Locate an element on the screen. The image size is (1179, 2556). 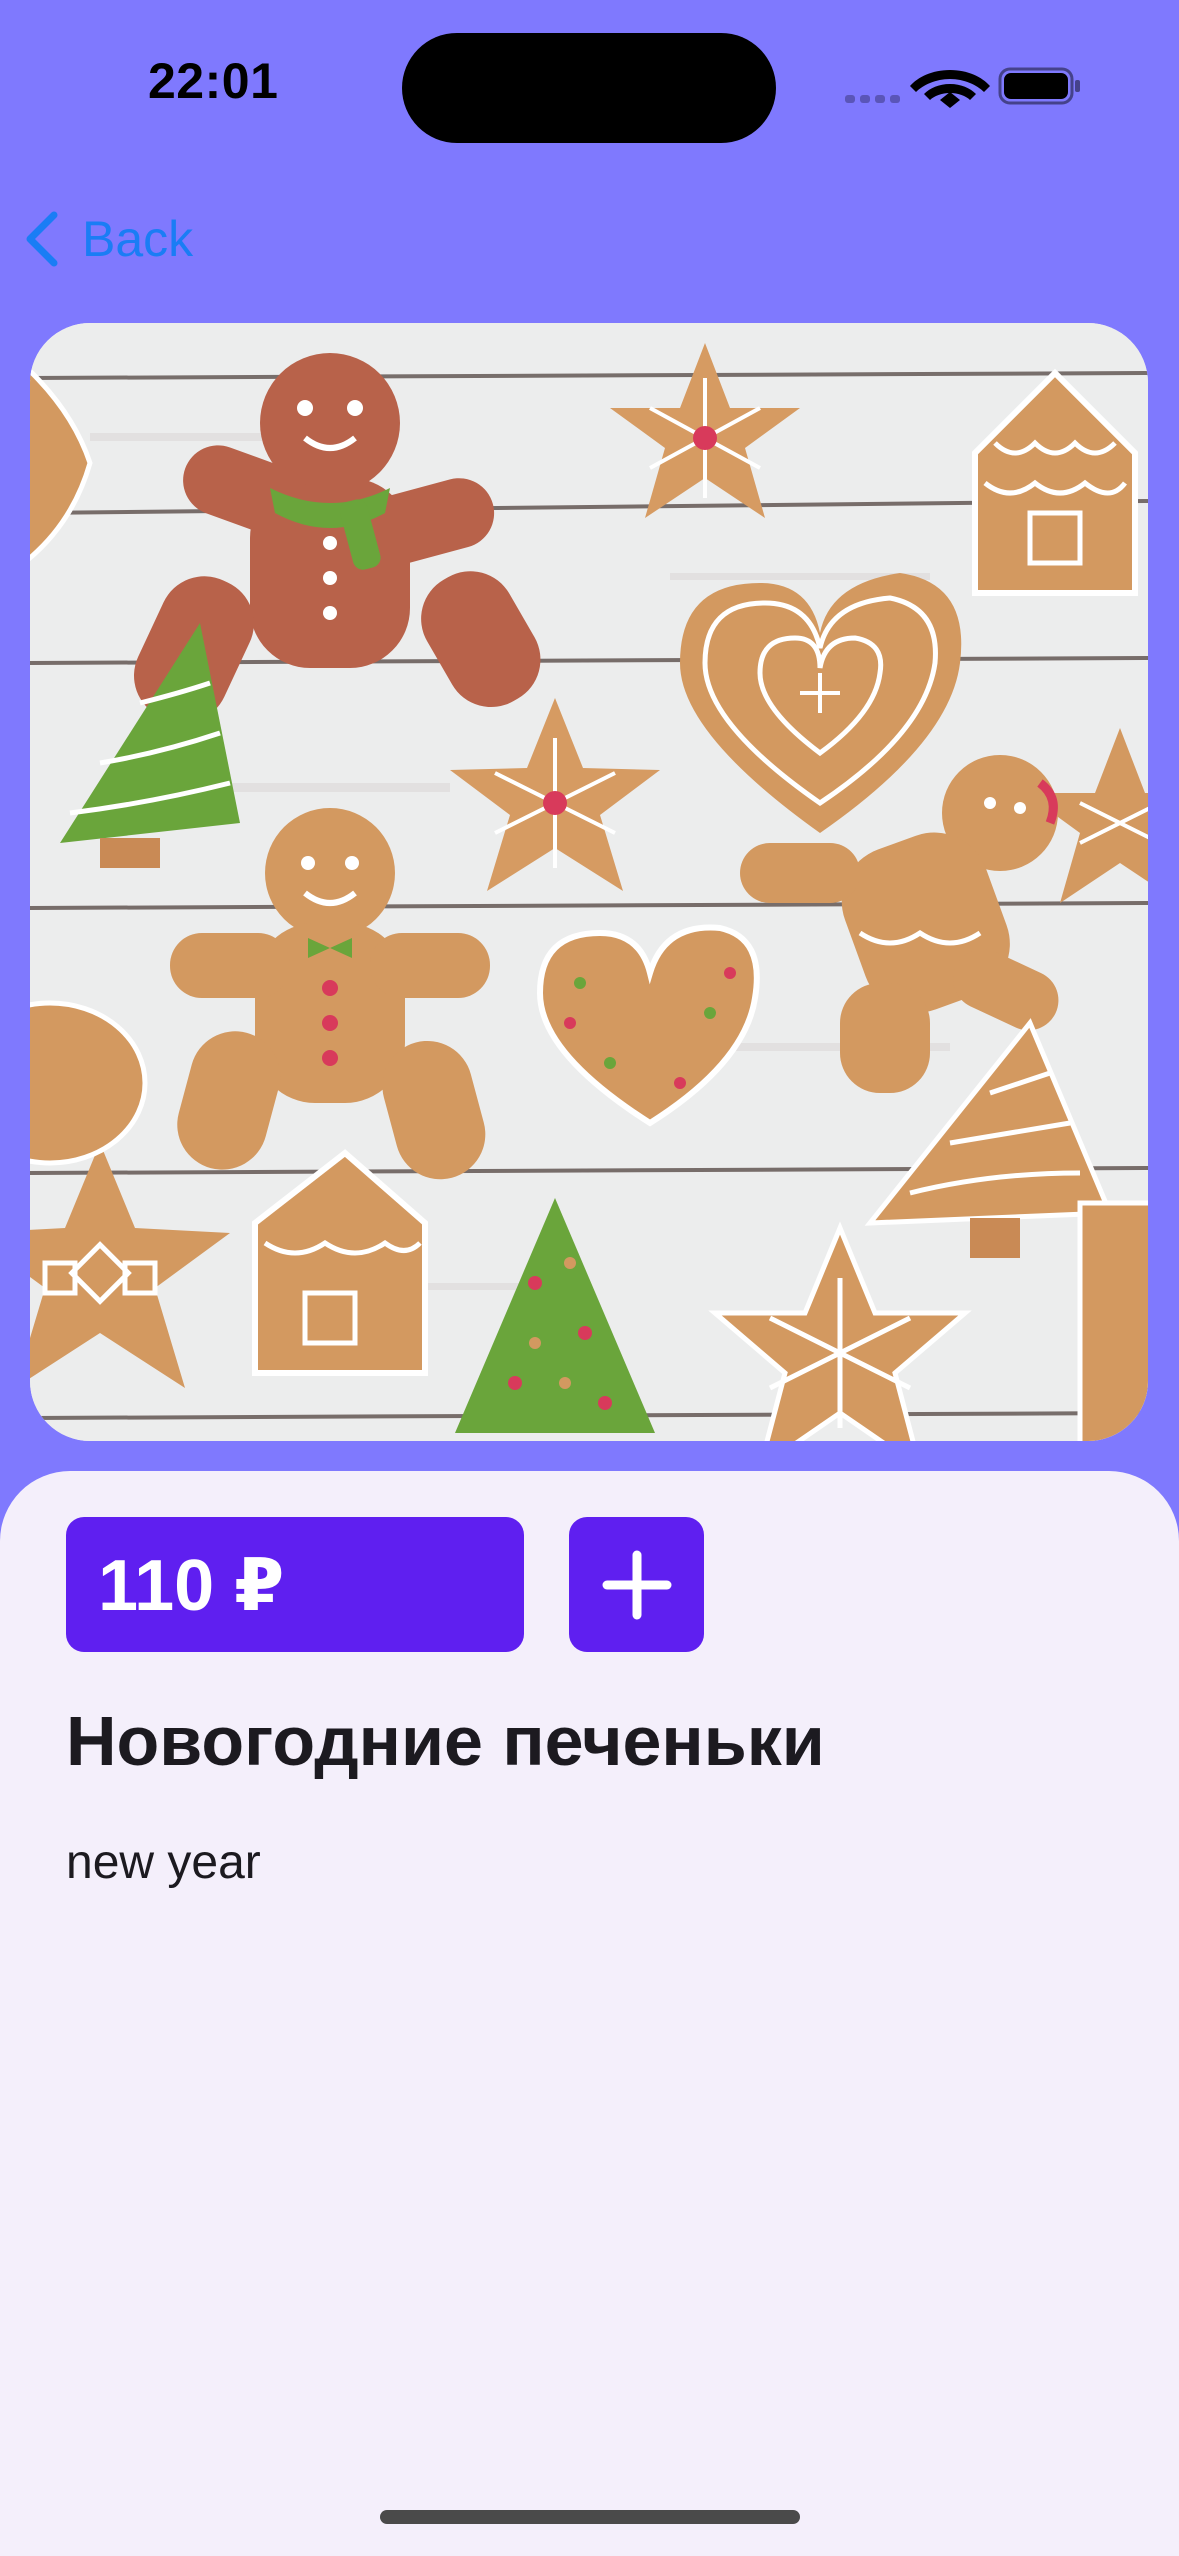
price-button: 110 ₽ is located at coordinates (295, 1584).